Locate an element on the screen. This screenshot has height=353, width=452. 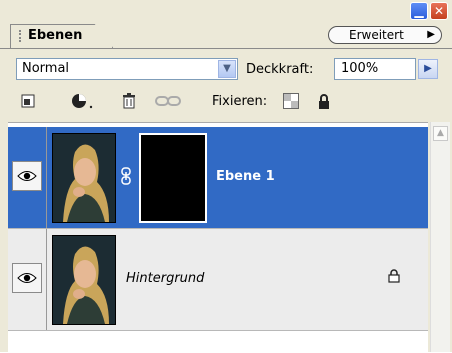
opacity-input: 100% is located at coordinates (375, 69).